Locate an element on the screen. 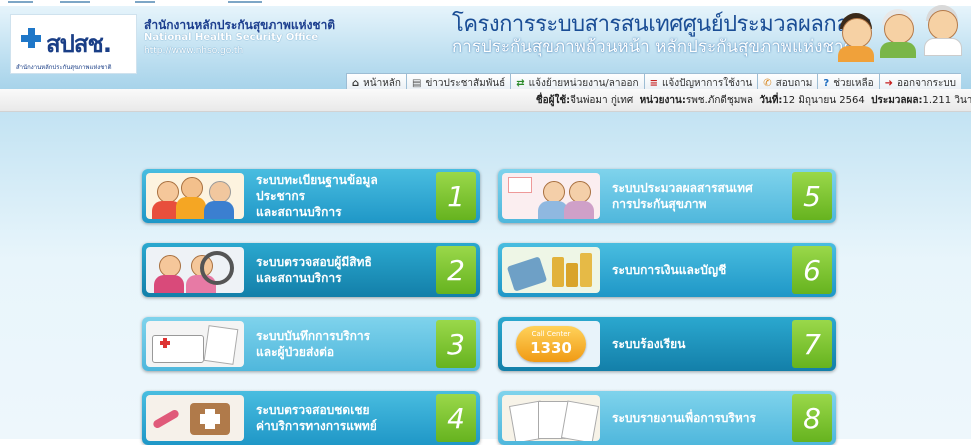  card-label-line2: ค่าบริการทางการแพทย์ is located at coordinates (316, 426).